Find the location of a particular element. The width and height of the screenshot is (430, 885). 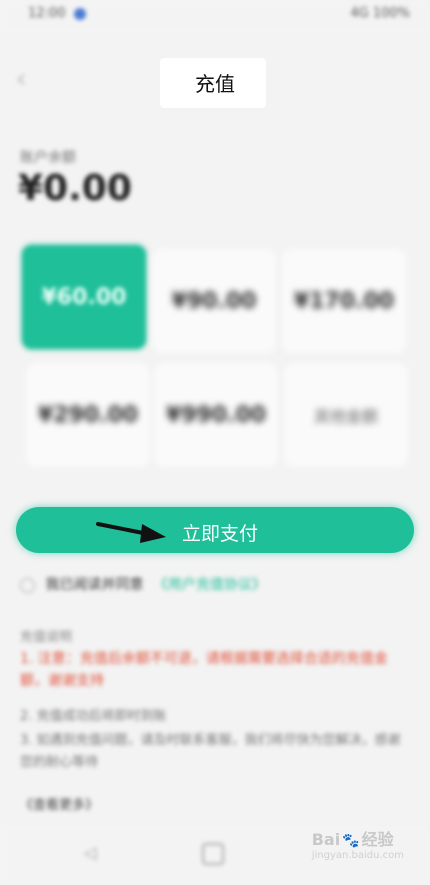

pay-now-button: 立即支付 is located at coordinates (215, 530).